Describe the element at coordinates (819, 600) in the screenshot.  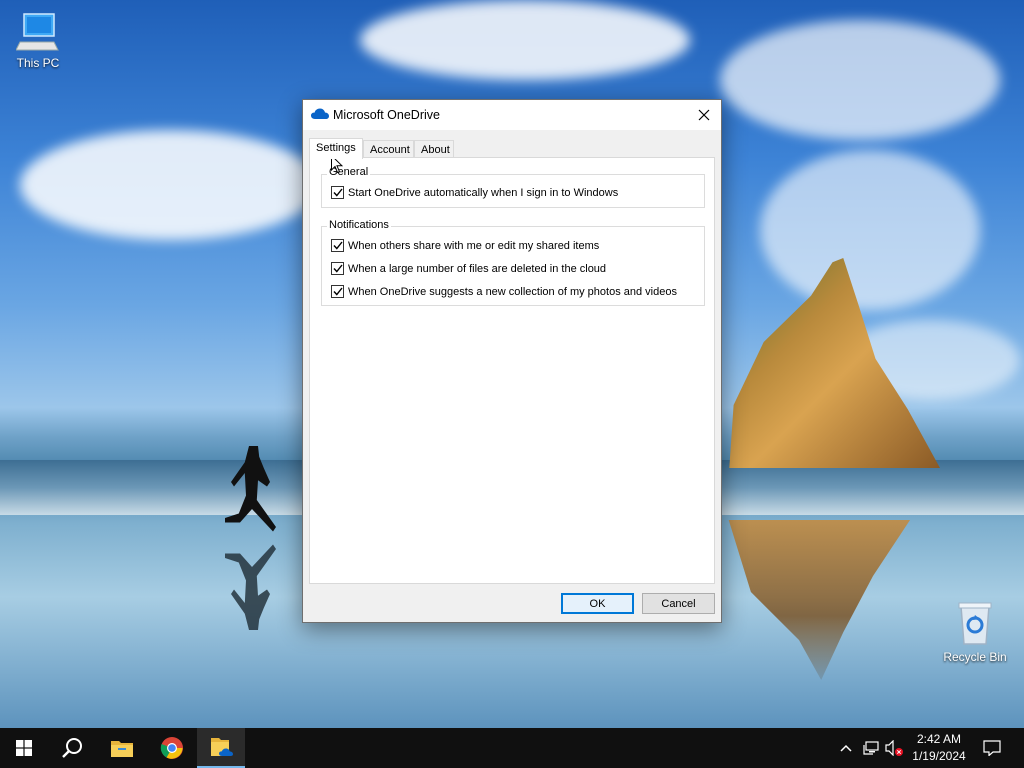
I see `rock-reflection` at that location.